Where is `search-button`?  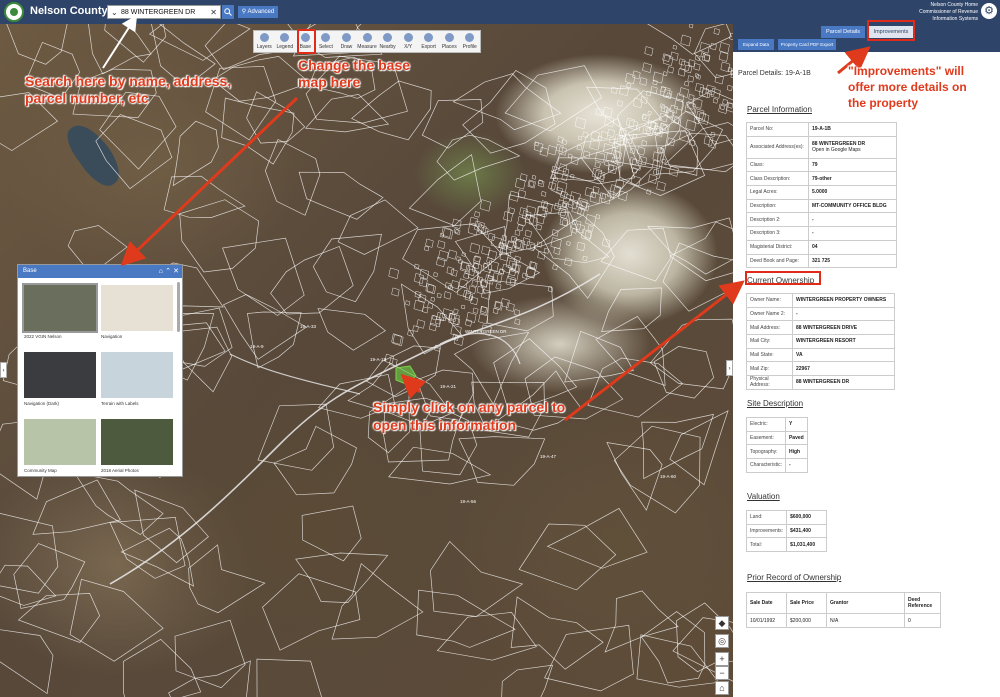 search-button is located at coordinates (228, 12).